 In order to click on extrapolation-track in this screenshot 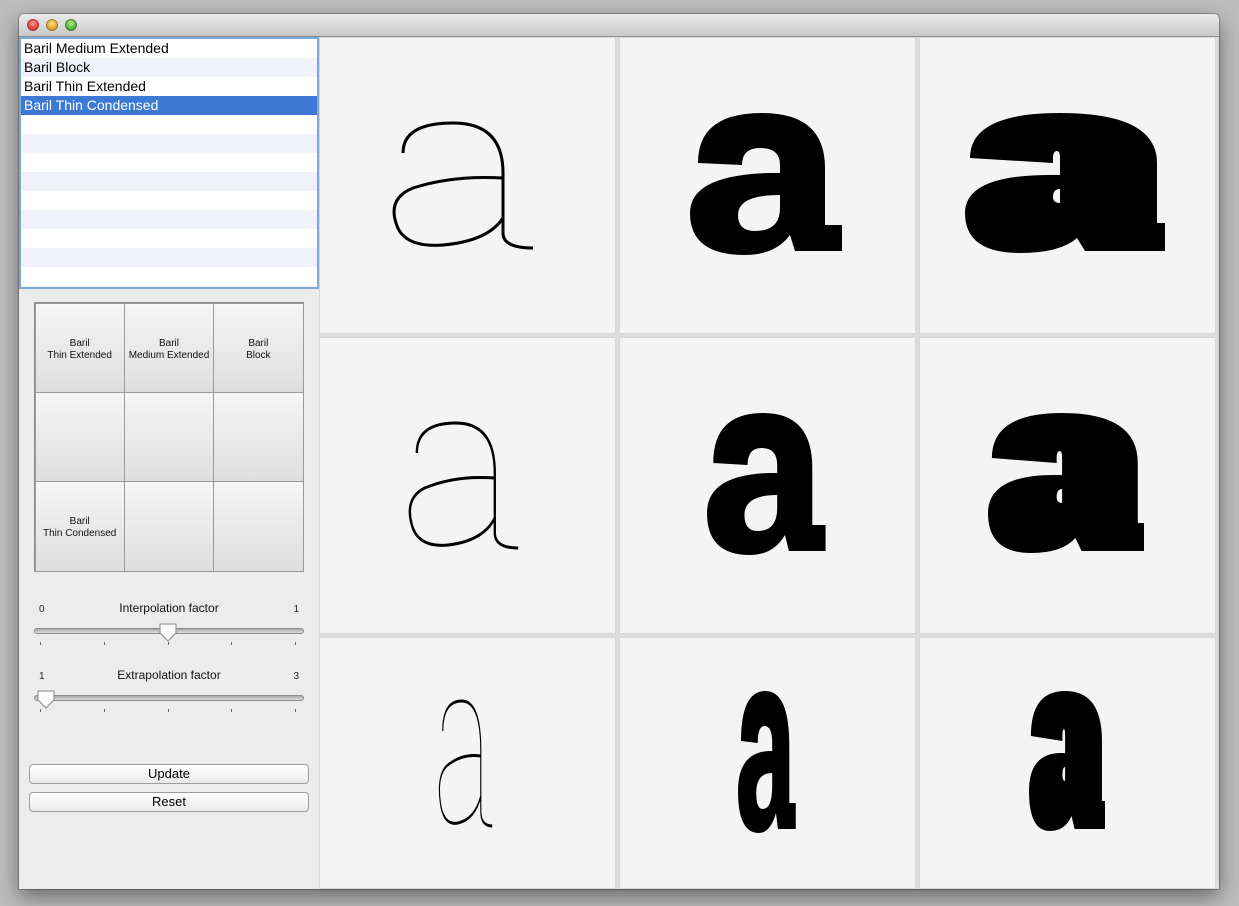, I will do `click(169, 698)`.